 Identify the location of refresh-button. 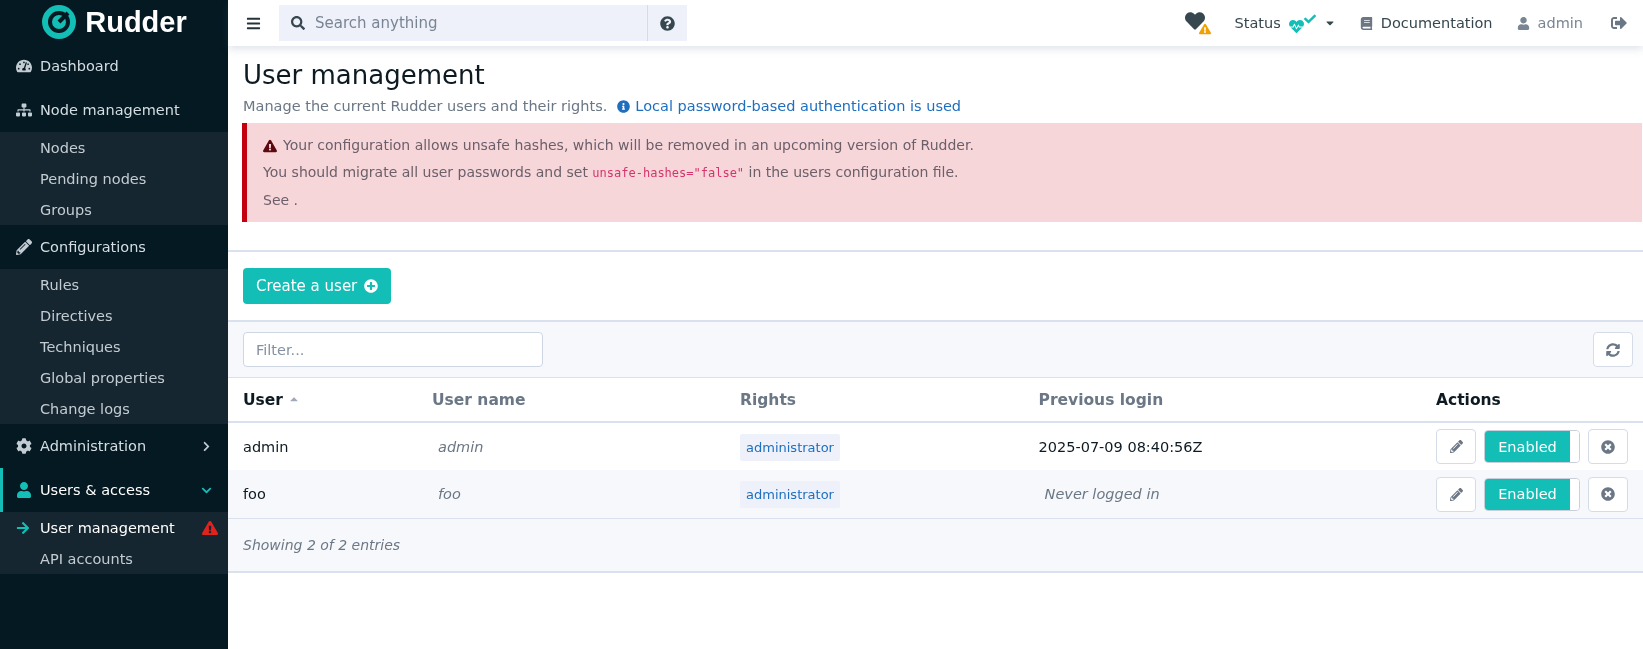
(1613, 349).